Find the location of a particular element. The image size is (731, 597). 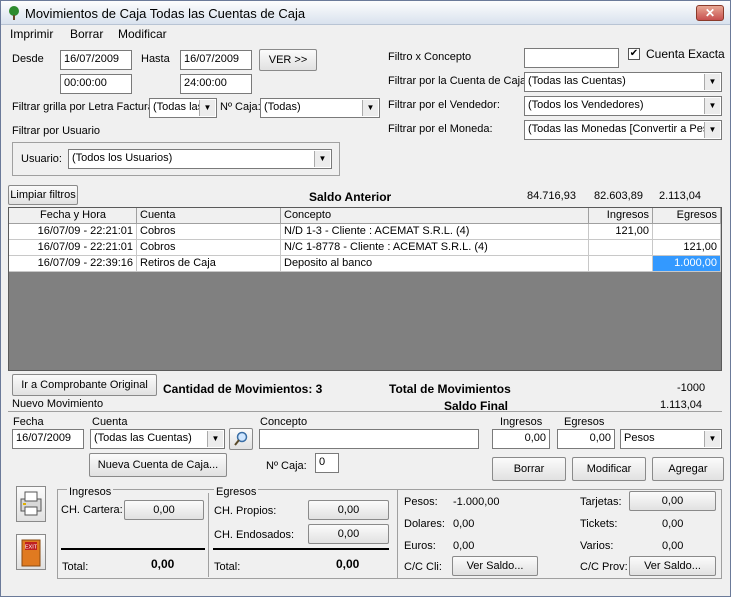

concepto-filter-label: Filtro x Concepto is located at coordinates (430, 57).